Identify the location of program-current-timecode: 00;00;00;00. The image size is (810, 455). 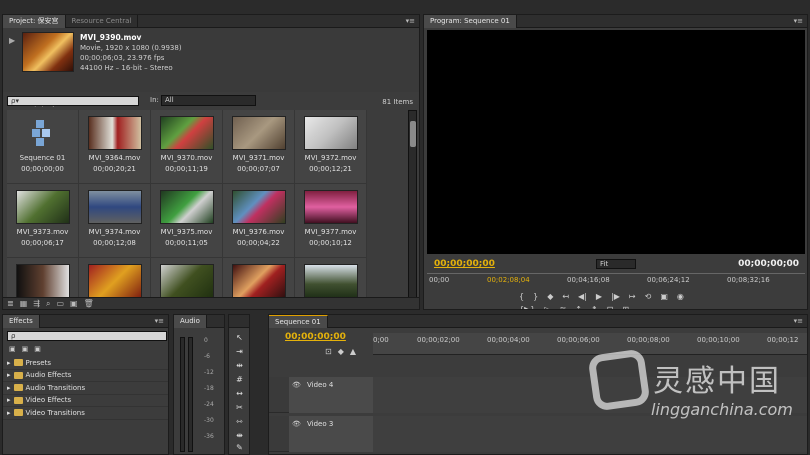
(464, 264).